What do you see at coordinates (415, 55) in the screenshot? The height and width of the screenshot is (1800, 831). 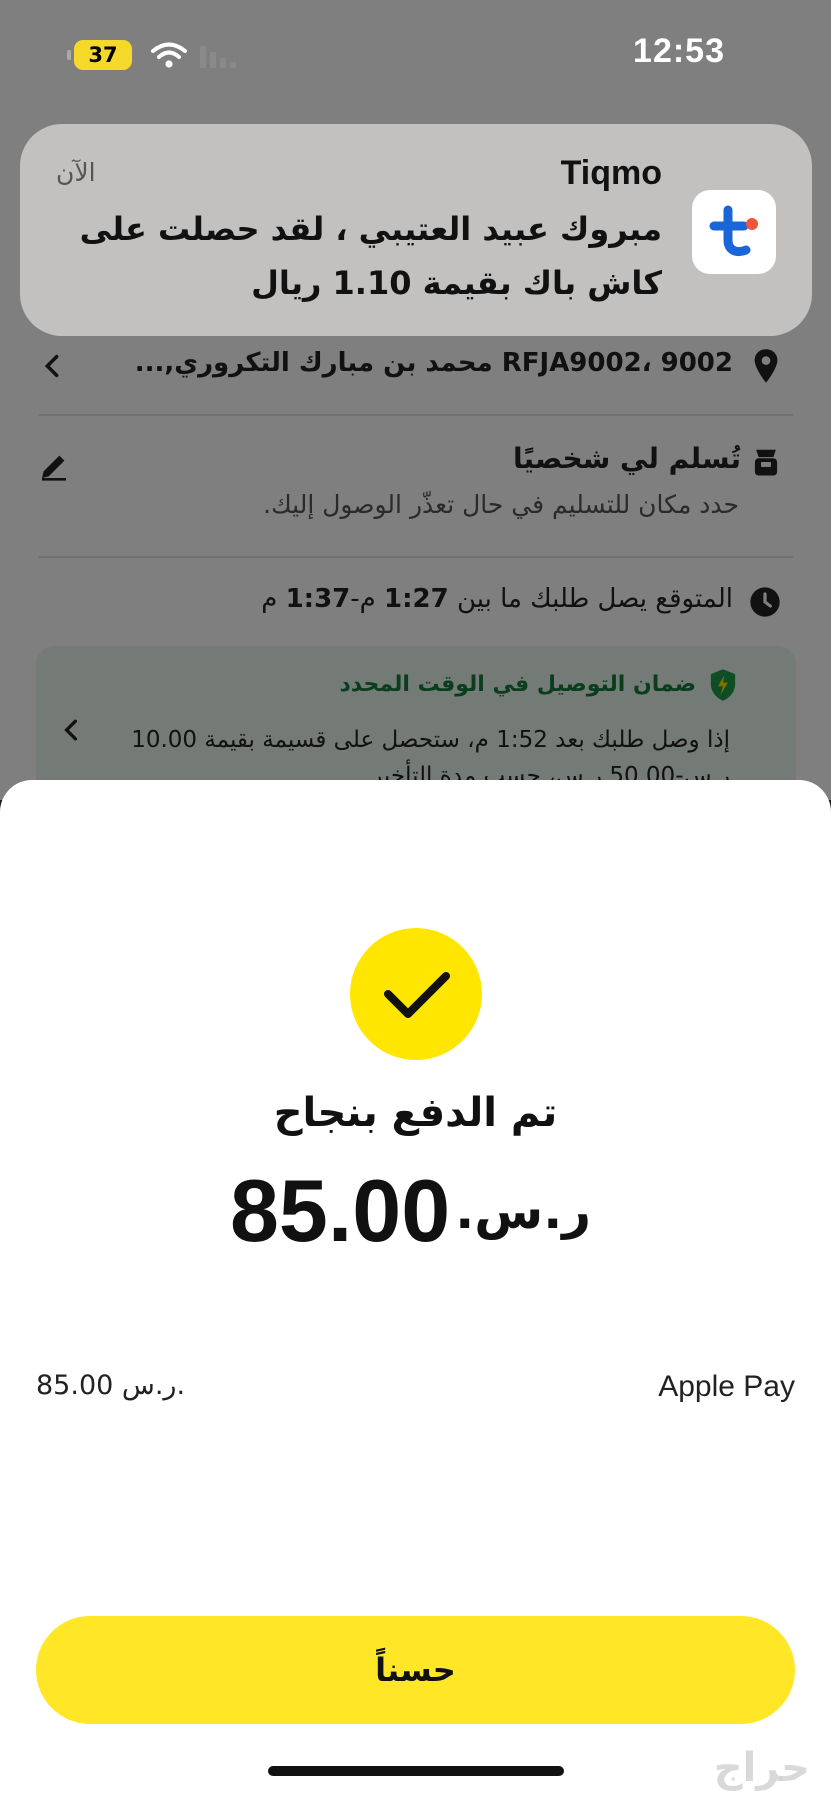 I see `status-bar: 37 12:53` at bounding box center [415, 55].